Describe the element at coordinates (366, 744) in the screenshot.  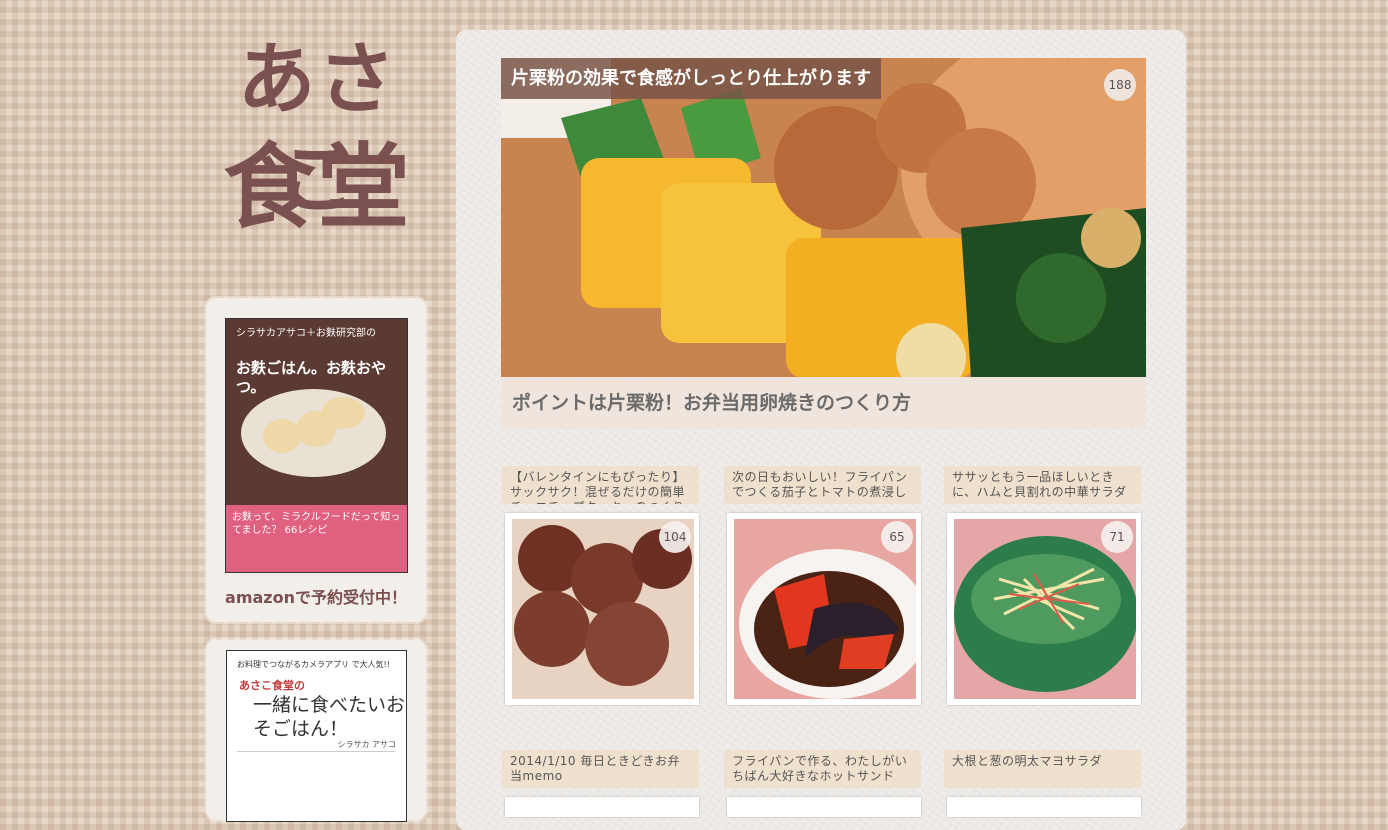
I see `book2-author: シラサカ アサコ` at that location.